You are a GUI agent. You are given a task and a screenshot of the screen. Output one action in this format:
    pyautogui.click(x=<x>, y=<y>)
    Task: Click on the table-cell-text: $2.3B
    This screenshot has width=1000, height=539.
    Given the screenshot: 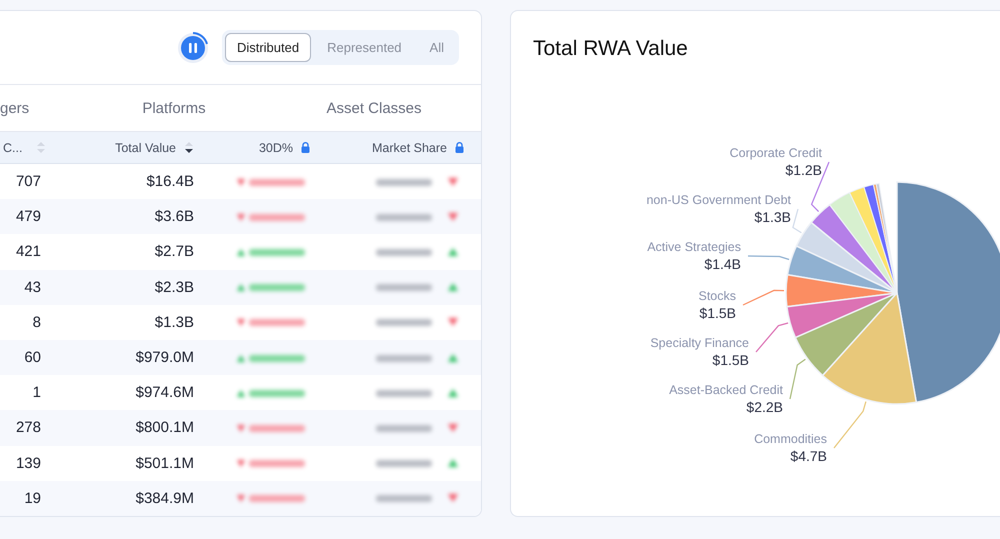 What is the action you would take?
    pyautogui.click(x=174, y=287)
    